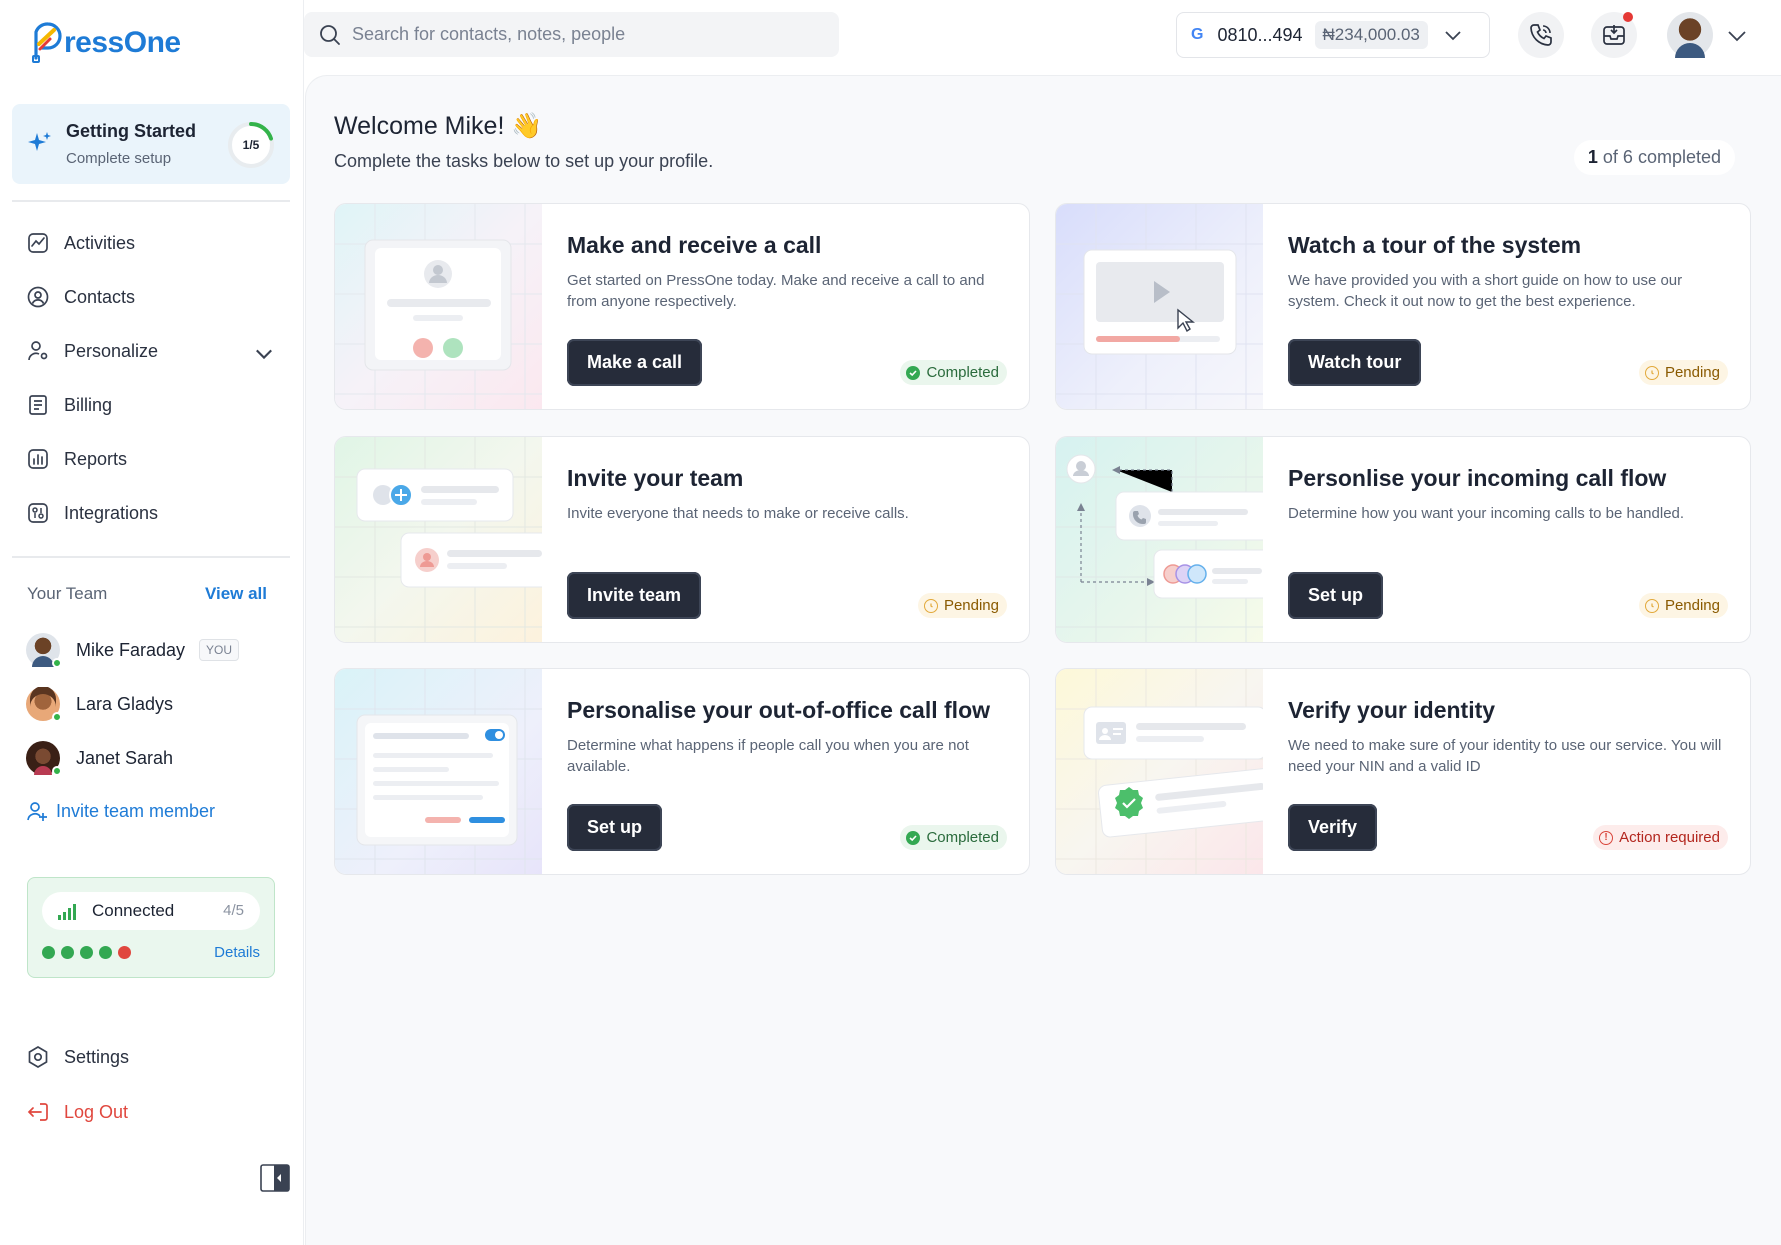  I want to click on nav-settings: Settings, so click(151, 1057).